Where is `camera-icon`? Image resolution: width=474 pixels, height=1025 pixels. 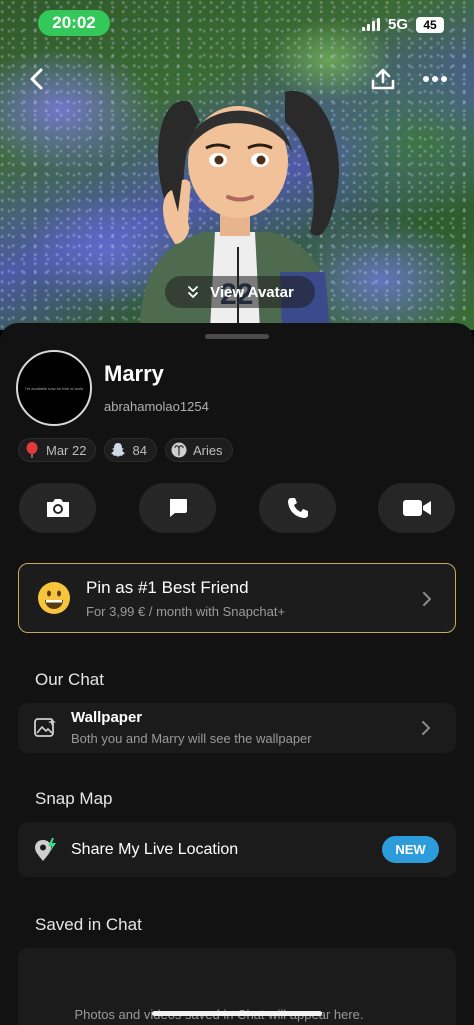 camera-icon is located at coordinates (57, 508).